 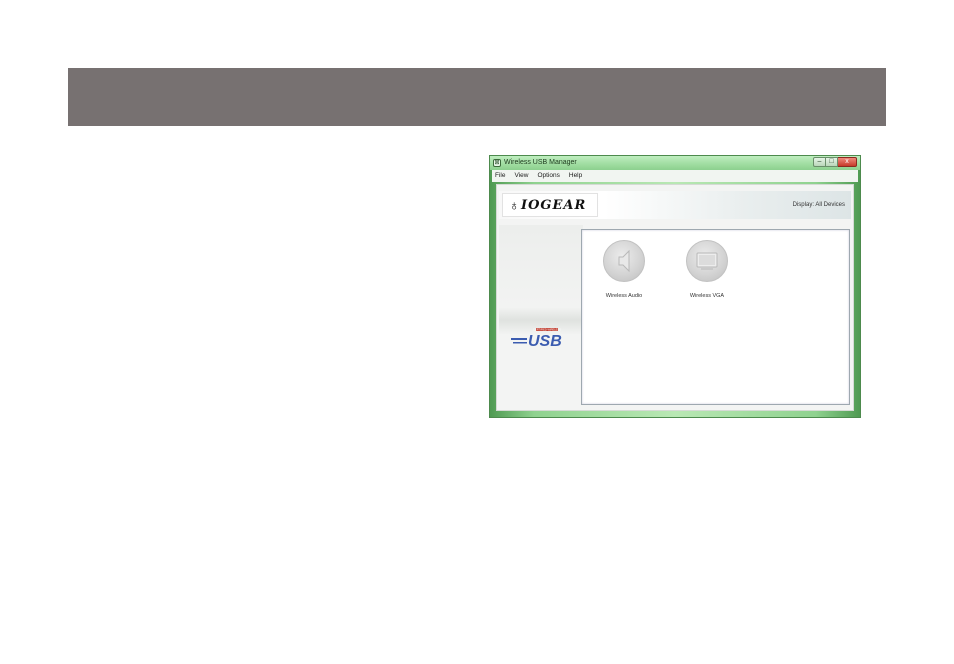 What do you see at coordinates (847, 162) in the screenshot?
I see `close-button: x` at bounding box center [847, 162].